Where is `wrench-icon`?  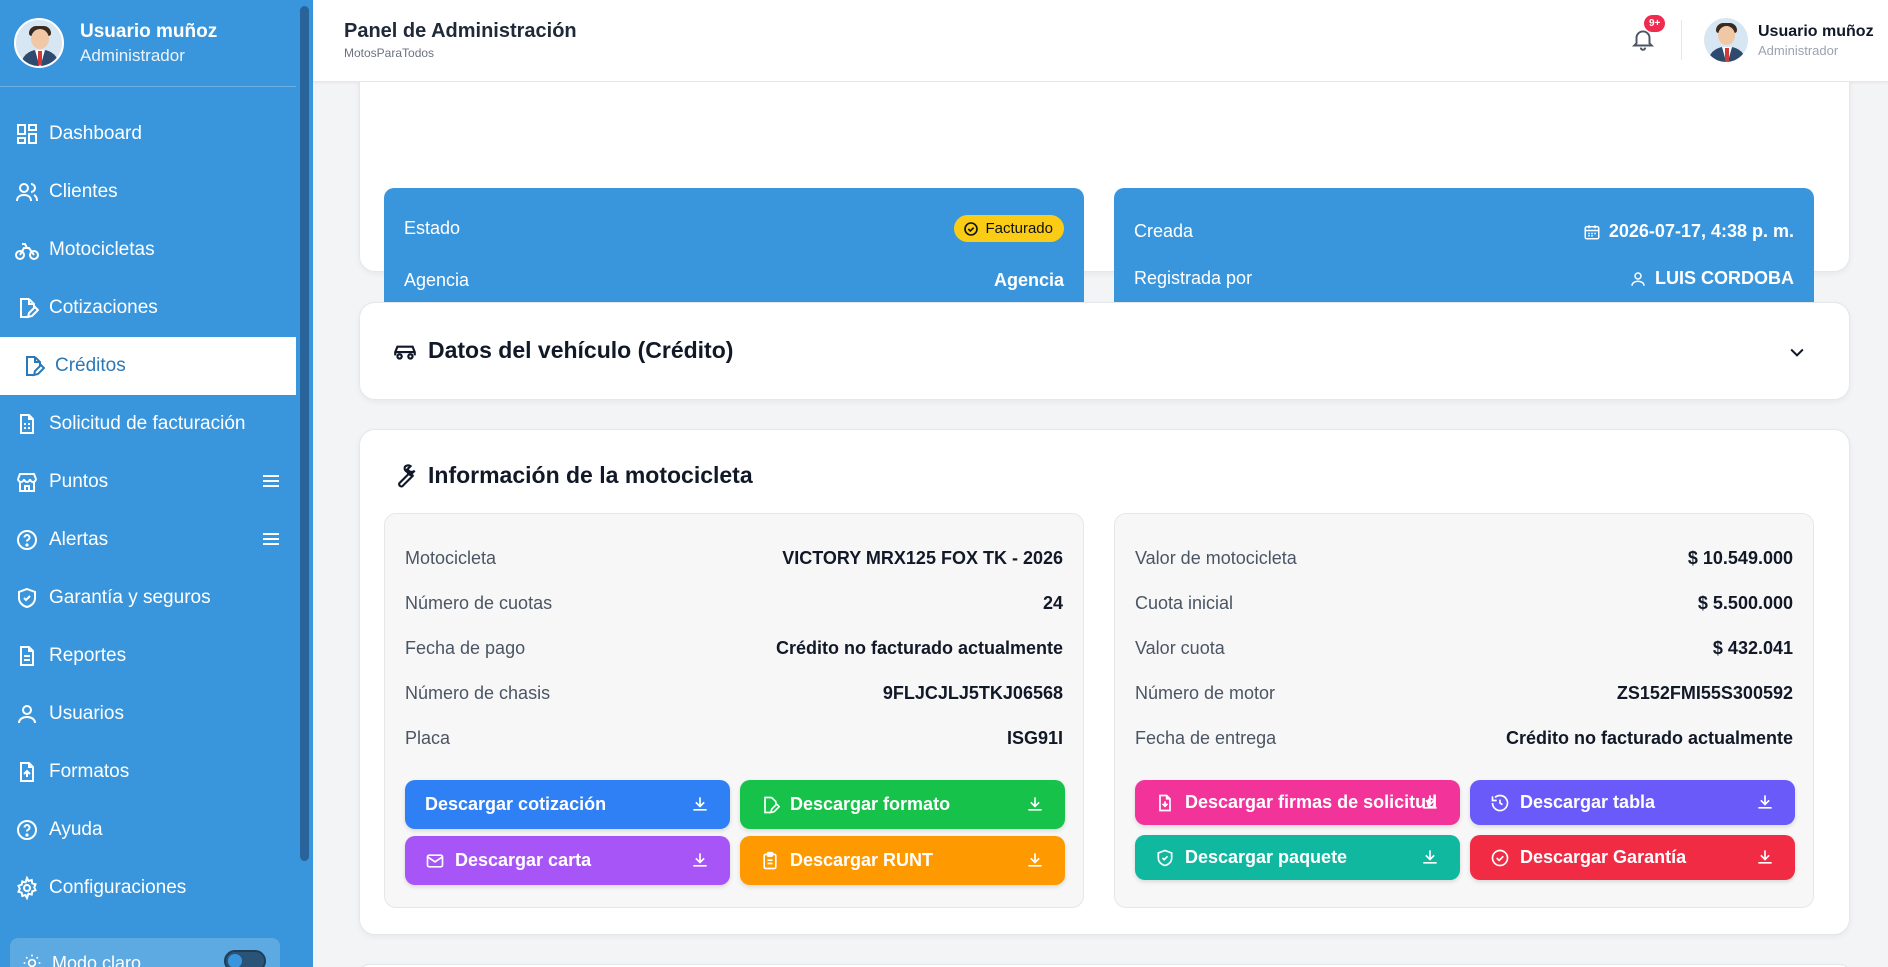 wrench-icon is located at coordinates (405, 476).